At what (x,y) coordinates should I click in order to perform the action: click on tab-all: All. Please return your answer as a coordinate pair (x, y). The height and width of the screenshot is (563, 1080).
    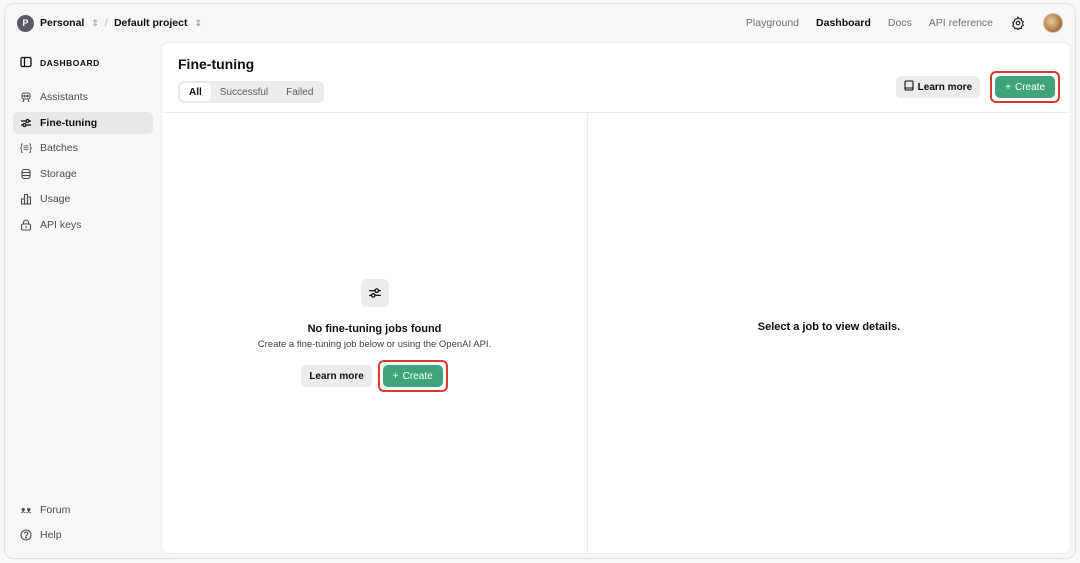
    Looking at the image, I should click on (195, 92).